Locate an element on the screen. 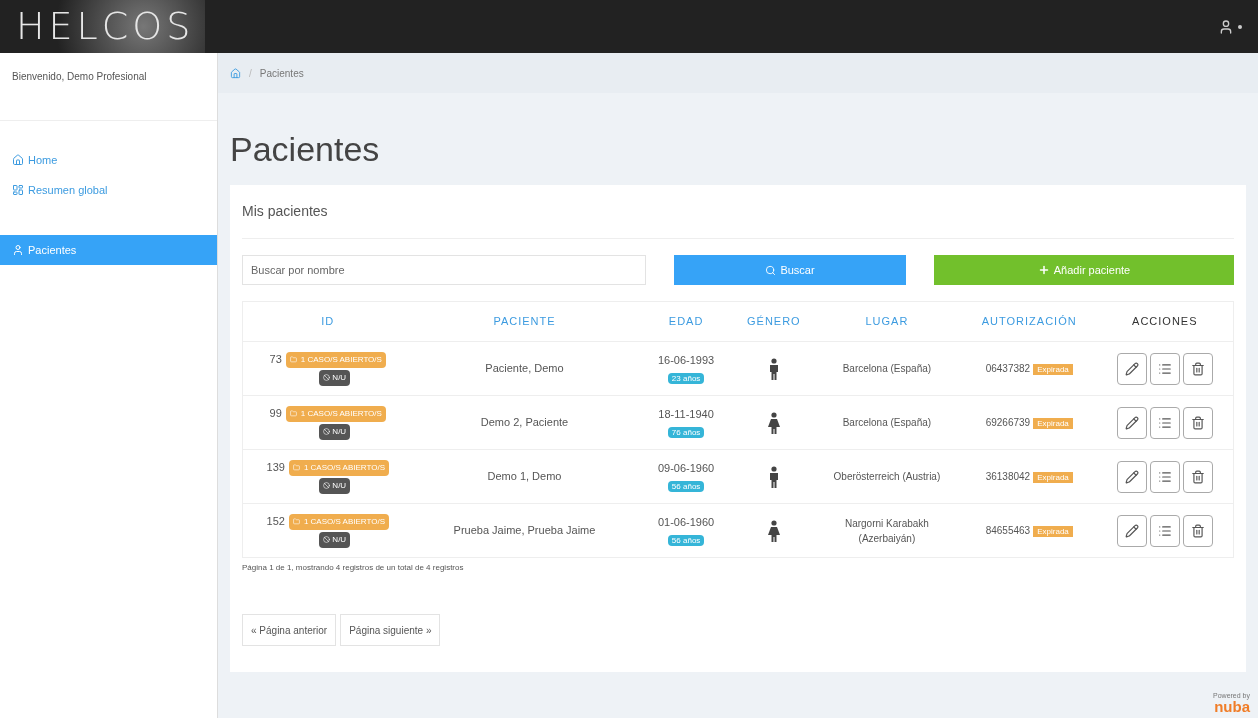  column-header: AUTORIZACIÓN is located at coordinates (1029, 321).